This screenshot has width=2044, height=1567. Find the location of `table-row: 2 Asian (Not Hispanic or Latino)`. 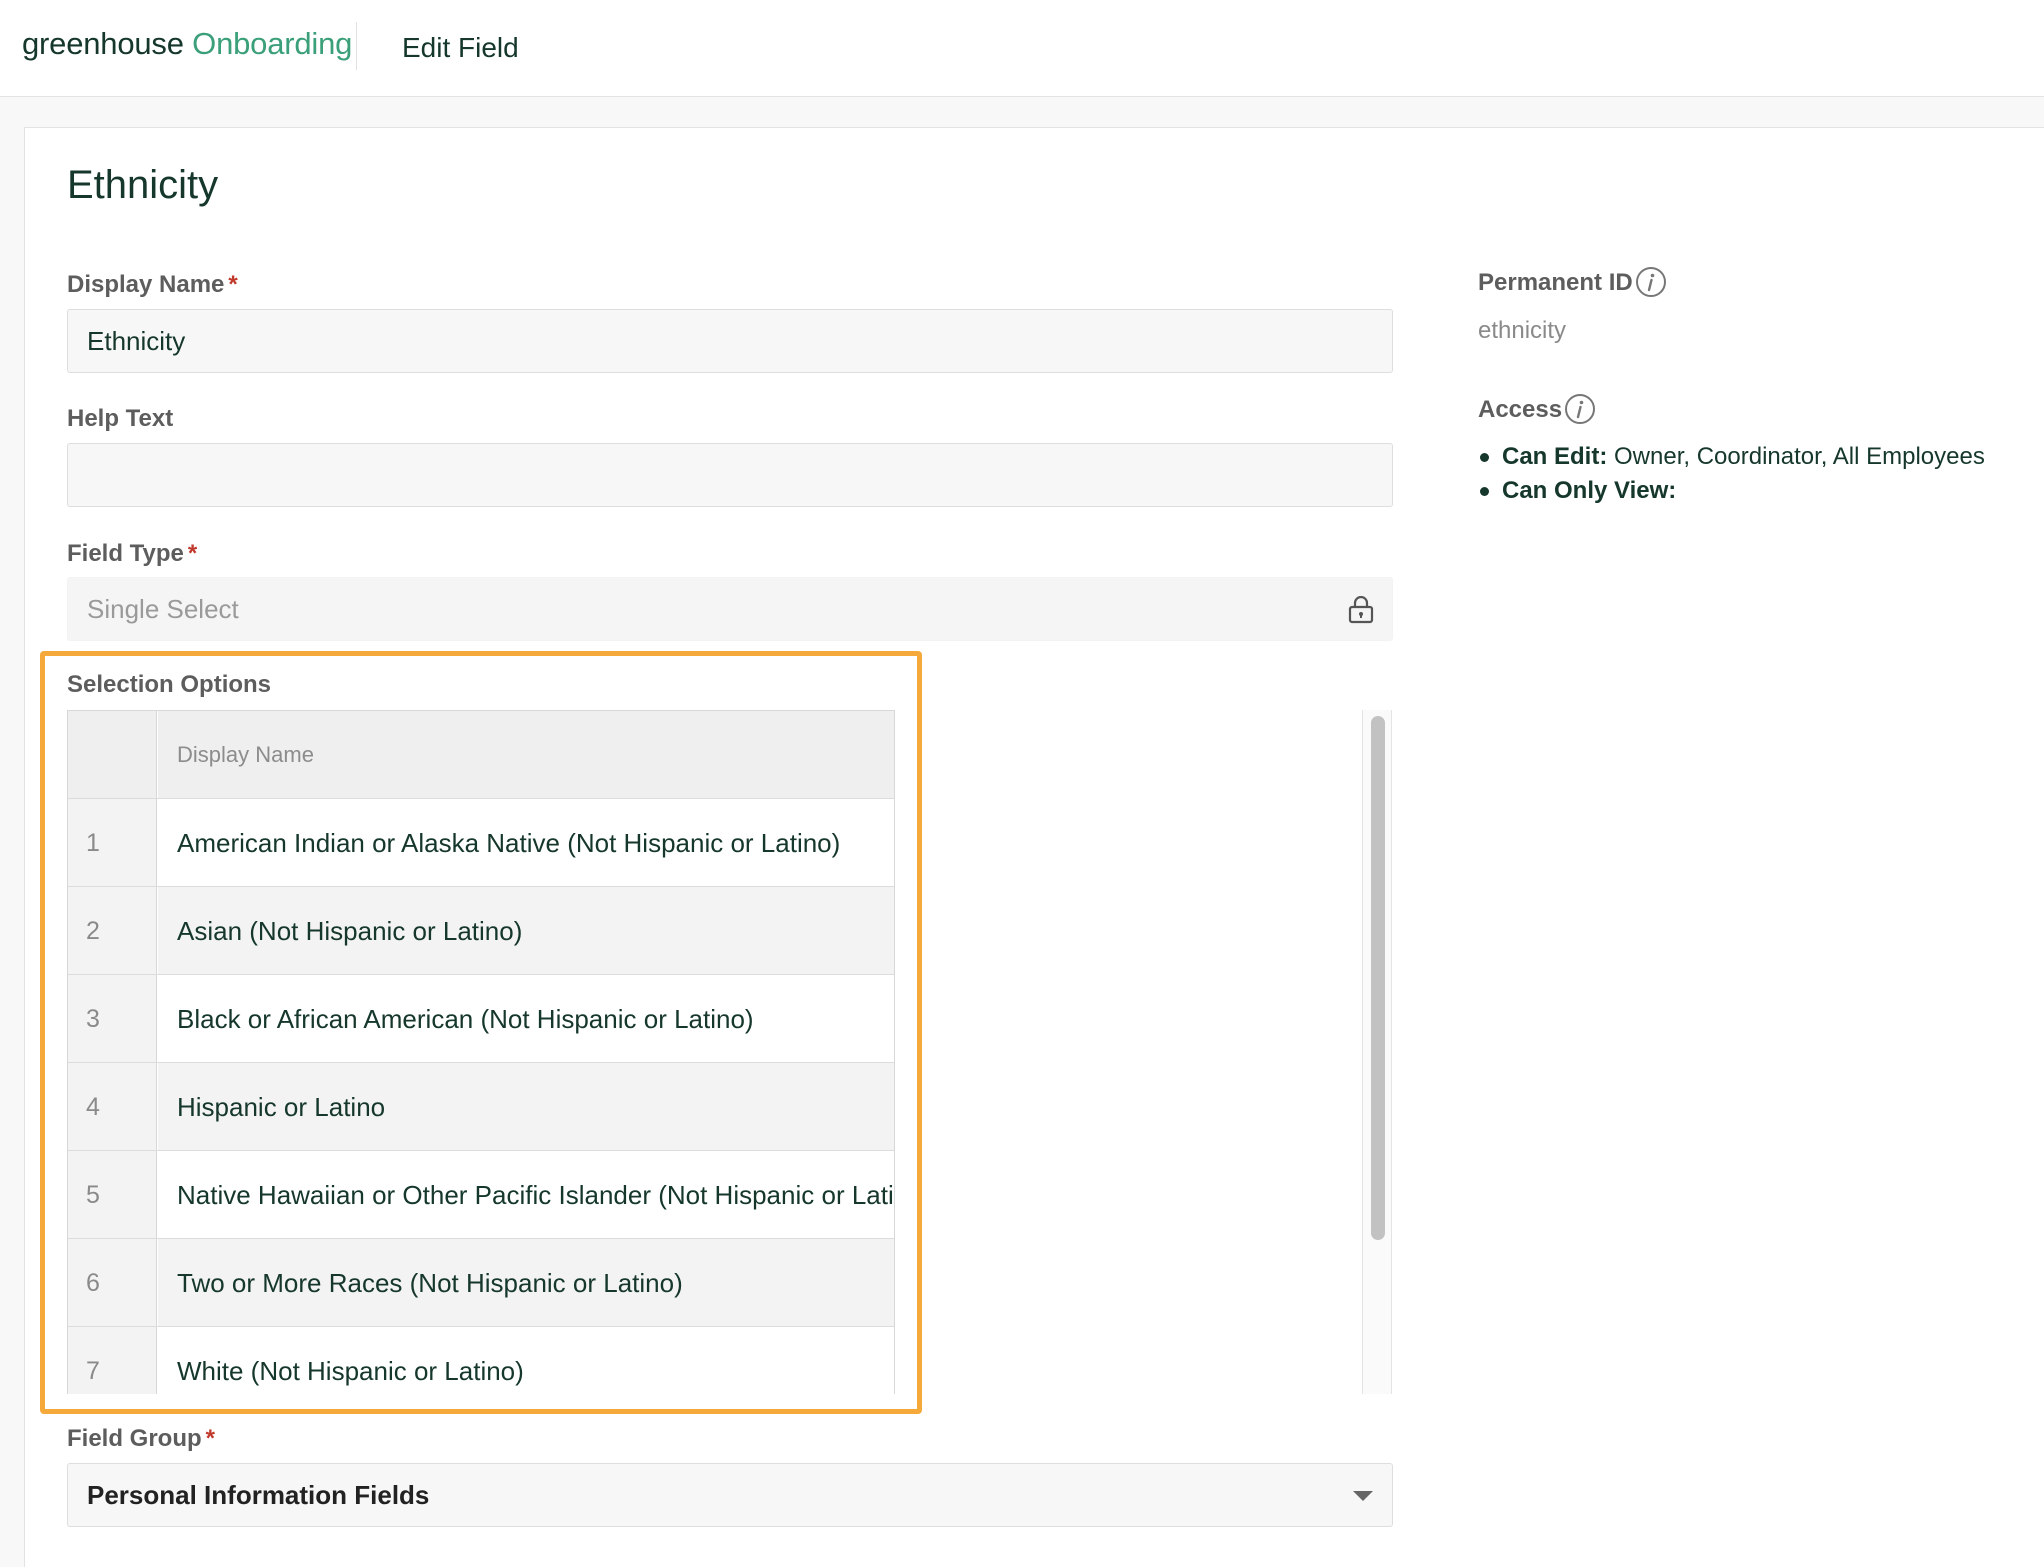

table-row: 2 Asian (Not Hispanic or Latino) is located at coordinates (481, 931).